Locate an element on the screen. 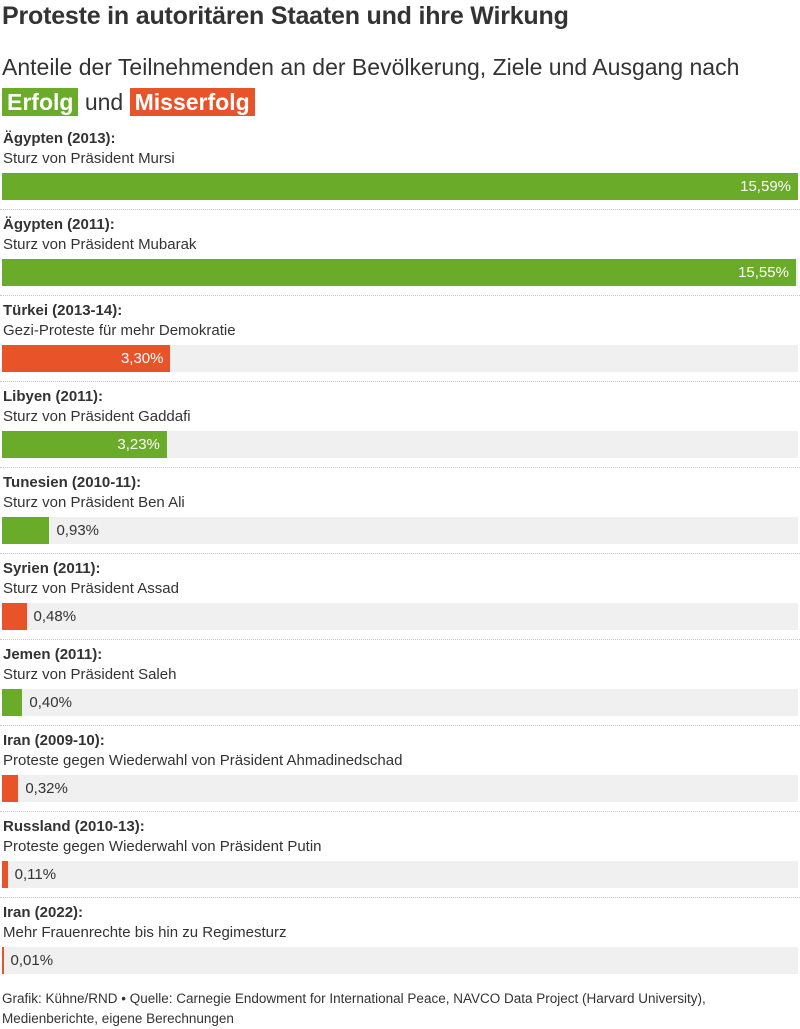 The image size is (800, 1029). bar-track: 0,93% is located at coordinates (400, 530).